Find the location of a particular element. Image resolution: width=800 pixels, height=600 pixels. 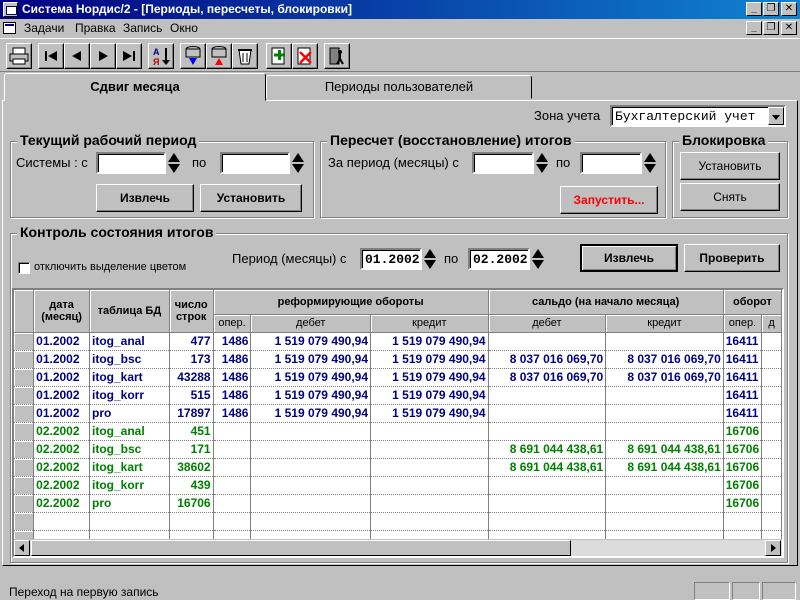

zone-select: Бухгалтерский учет is located at coordinates (698, 116).